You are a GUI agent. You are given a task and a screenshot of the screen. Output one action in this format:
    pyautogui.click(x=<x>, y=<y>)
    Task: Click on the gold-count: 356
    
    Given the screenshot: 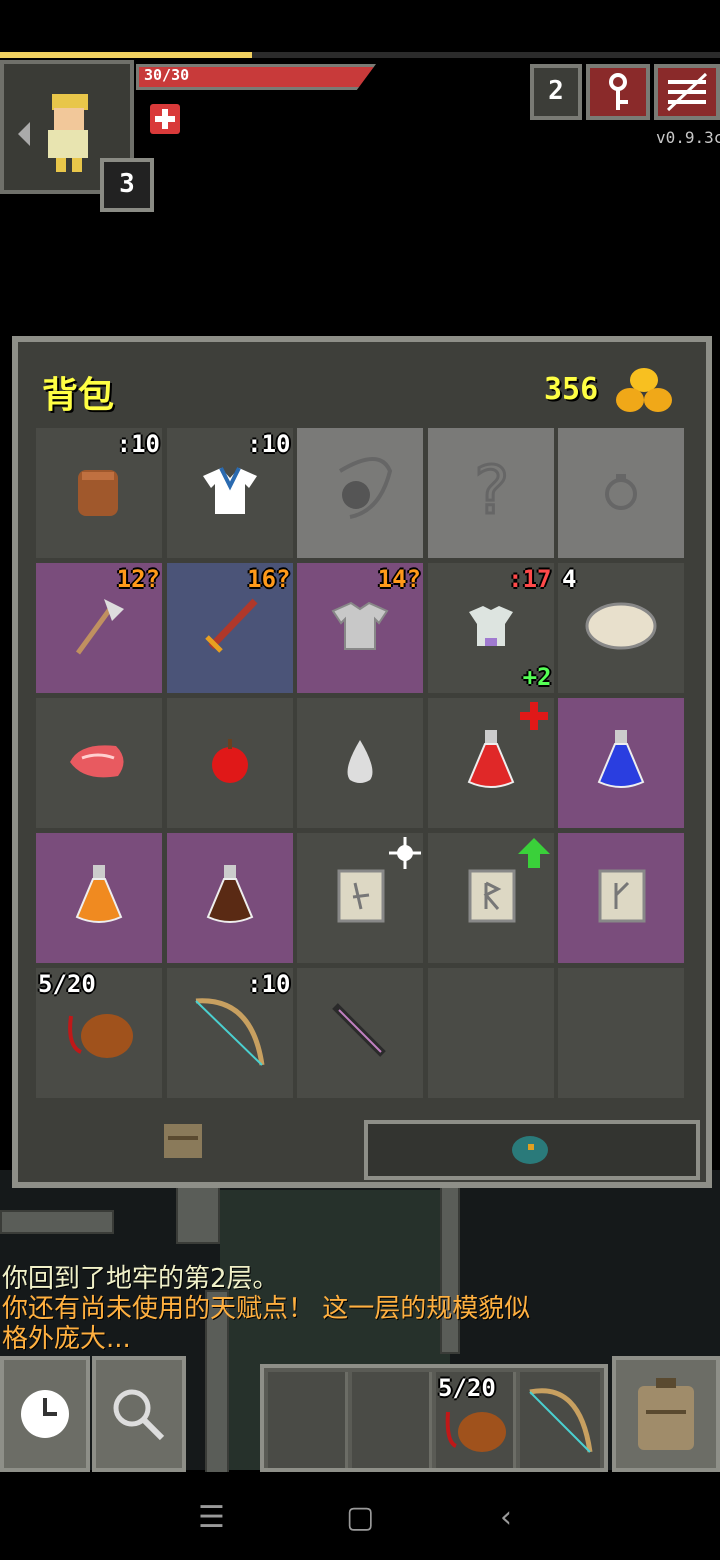 What is the action you would take?
    pyautogui.click(x=571, y=389)
    